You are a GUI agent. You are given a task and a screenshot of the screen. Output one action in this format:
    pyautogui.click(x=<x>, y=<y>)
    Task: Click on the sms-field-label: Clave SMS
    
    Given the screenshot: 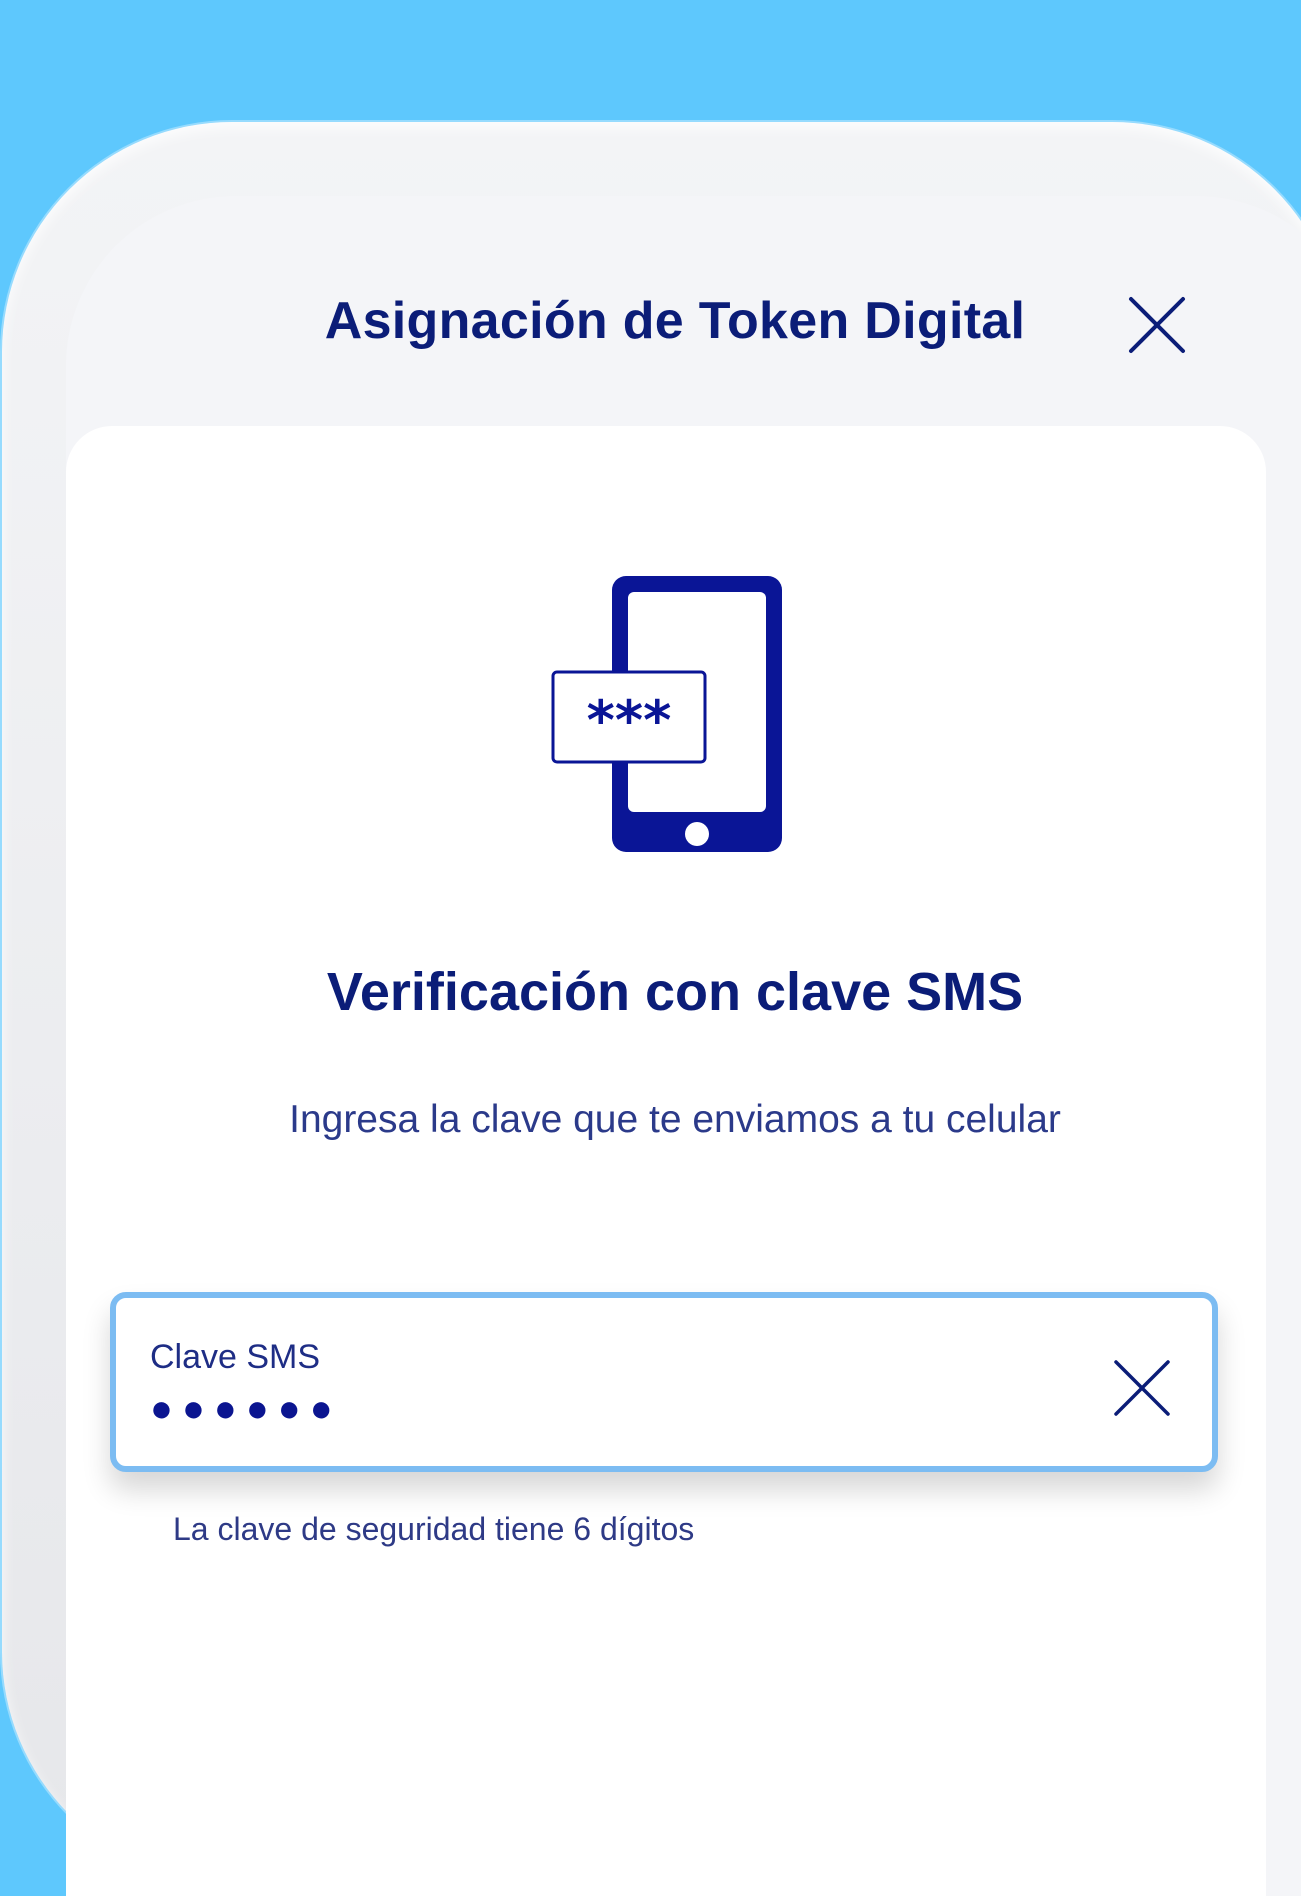 What is the action you would take?
    pyautogui.click(x=235, y=1357)
    